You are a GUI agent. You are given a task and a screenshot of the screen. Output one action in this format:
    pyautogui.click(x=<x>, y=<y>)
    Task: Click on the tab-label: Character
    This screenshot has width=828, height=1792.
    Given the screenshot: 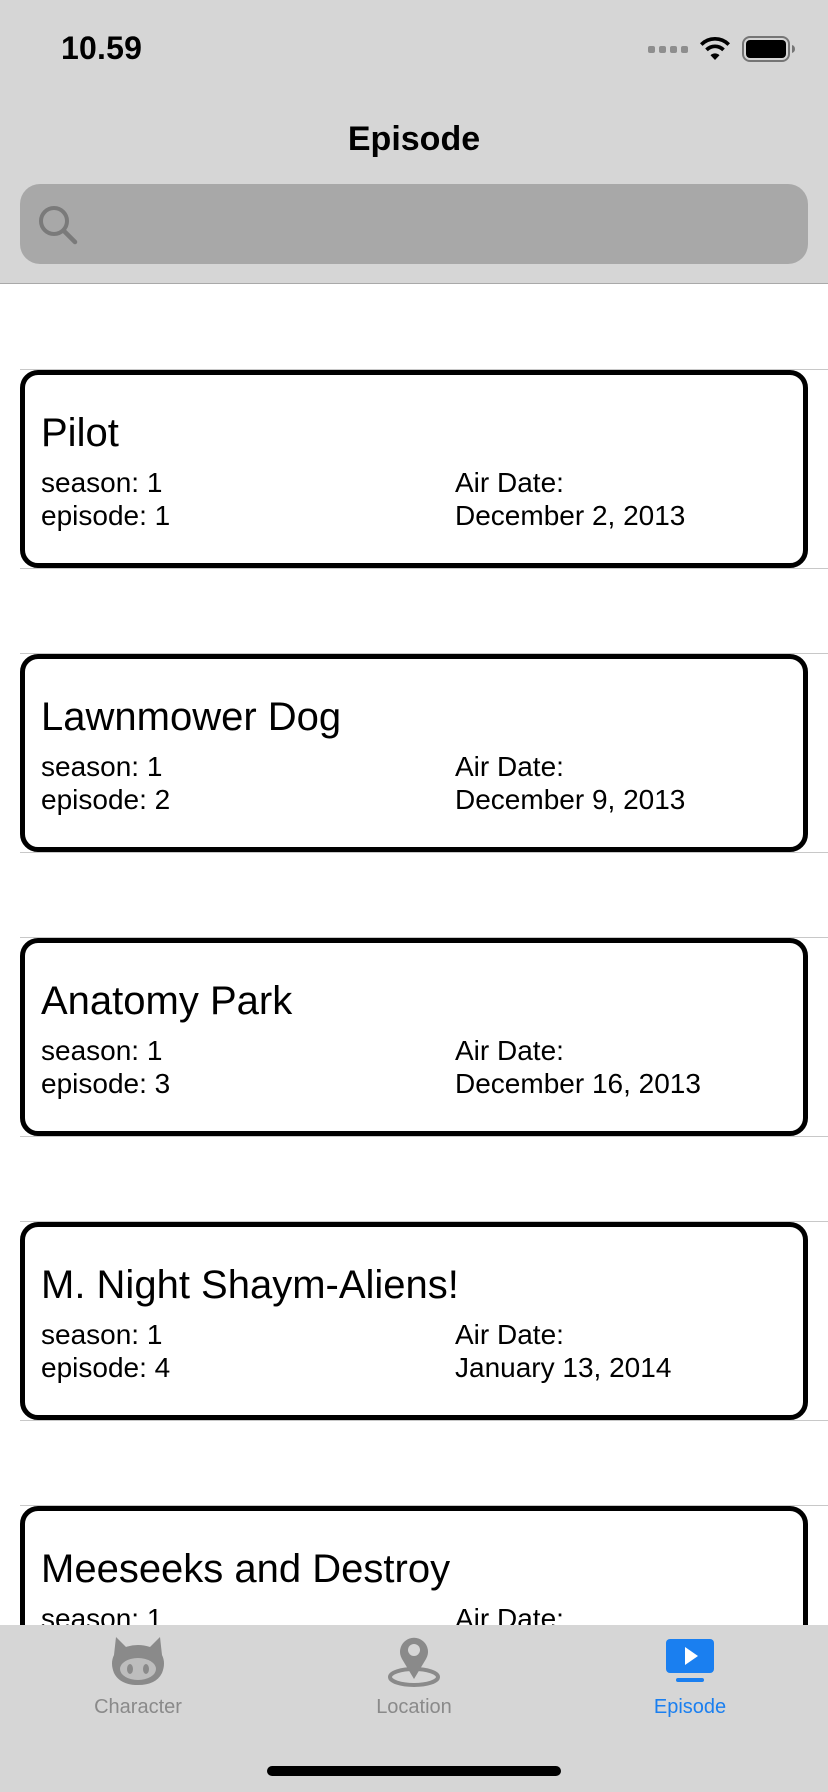 What is the action you would take?
    pyautogui.click(x=138, y=1707)
    